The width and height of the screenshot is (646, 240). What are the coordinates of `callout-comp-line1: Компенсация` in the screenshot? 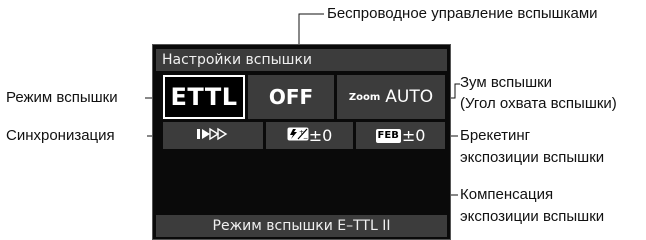 It's located at (507, 194).